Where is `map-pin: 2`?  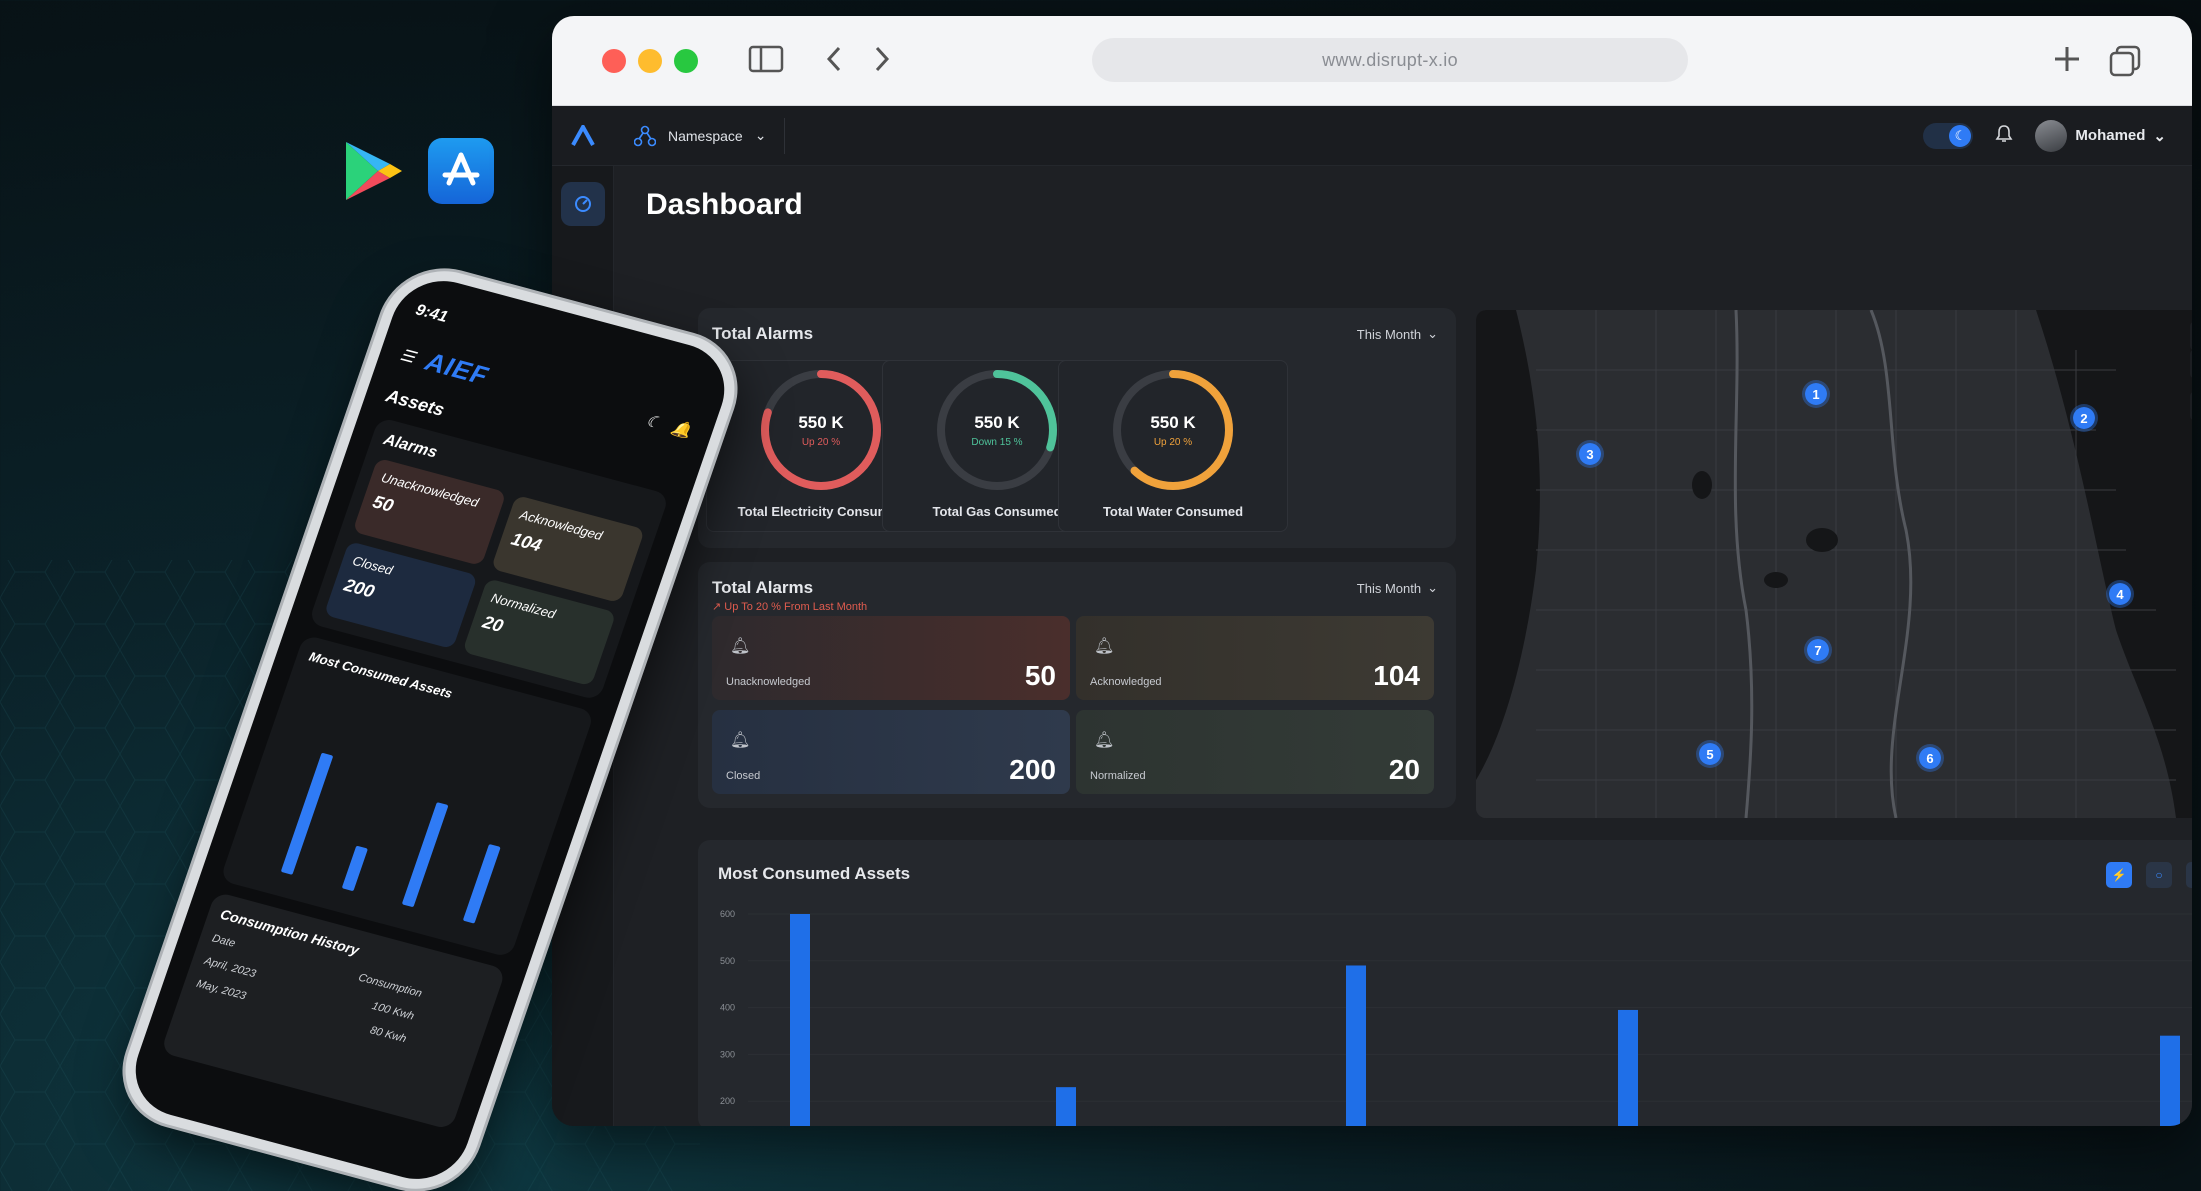 map-pin: 2 is located at coordinates (2084, 418).